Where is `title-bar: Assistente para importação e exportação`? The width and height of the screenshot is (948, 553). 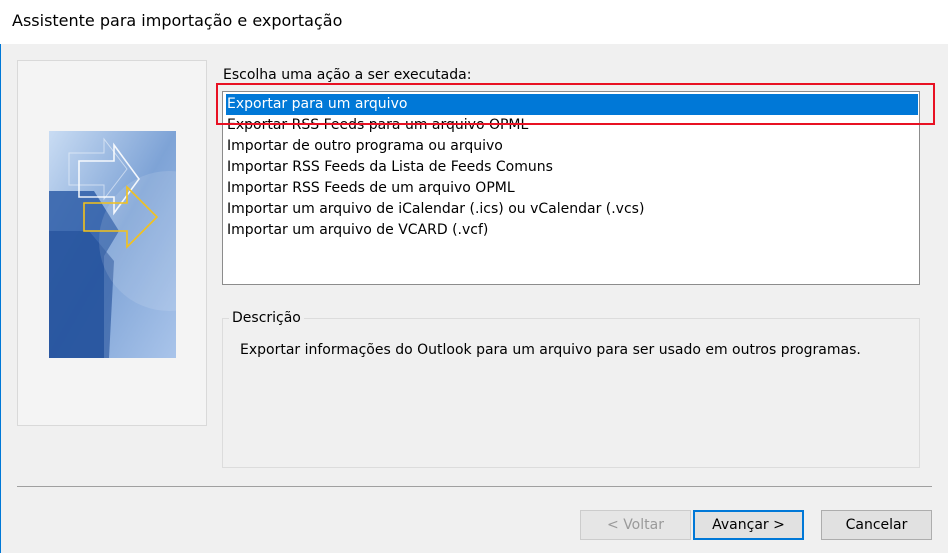
title-bar: Assistente para importação e exportação is located at coordinates (474, 22).